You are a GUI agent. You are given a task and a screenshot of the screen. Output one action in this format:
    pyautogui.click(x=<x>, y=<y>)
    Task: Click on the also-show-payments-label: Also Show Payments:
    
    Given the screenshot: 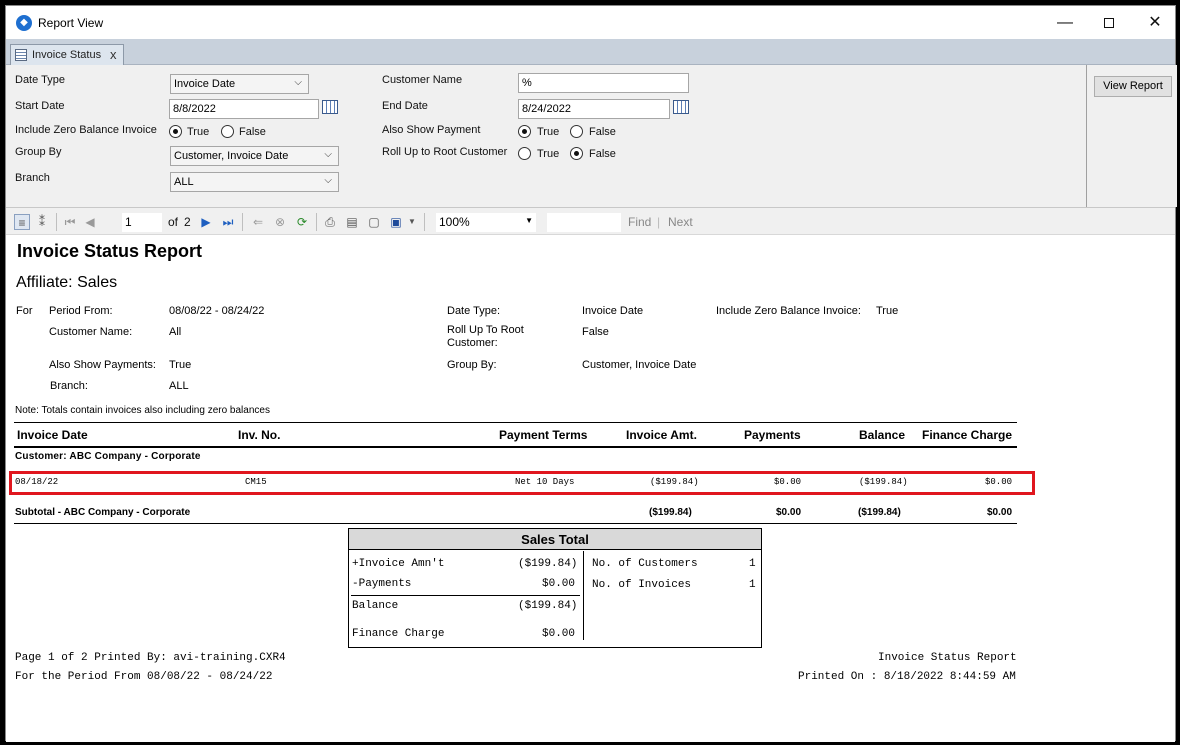 What is the action you would take?
    pyautogui.click(x=102, y=365)
    